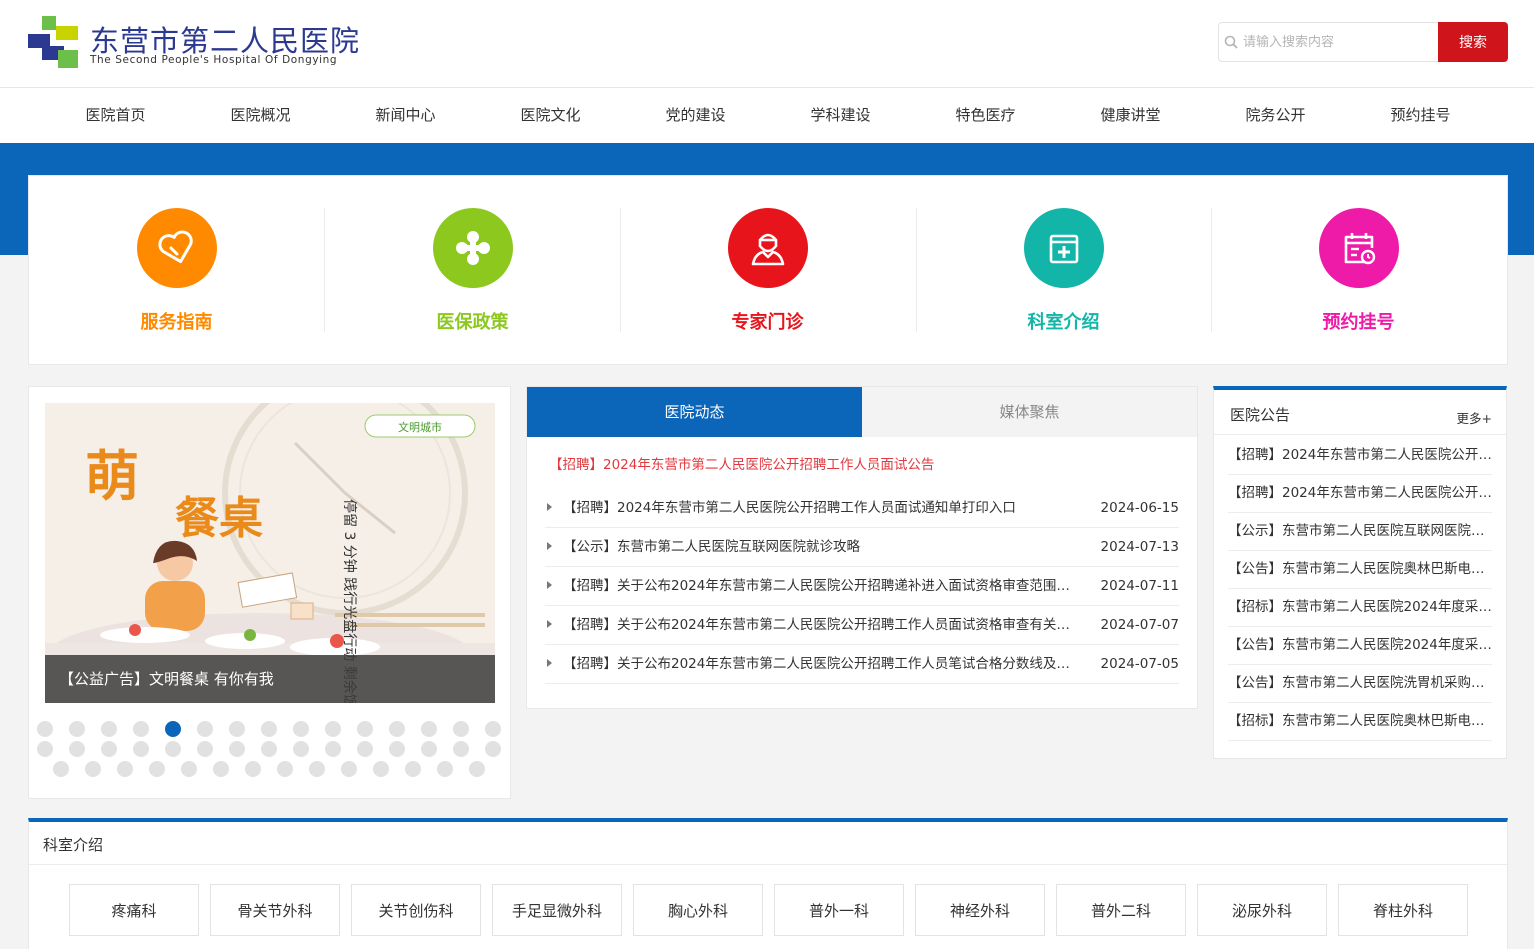  What do you see at coordinates (1360, 722) in the screenshot?
I see `notice-item: 【招标】东营市第二人民医院奥林巴斯电子胃肠镜采购项目` at bounding box center [1360, 722].